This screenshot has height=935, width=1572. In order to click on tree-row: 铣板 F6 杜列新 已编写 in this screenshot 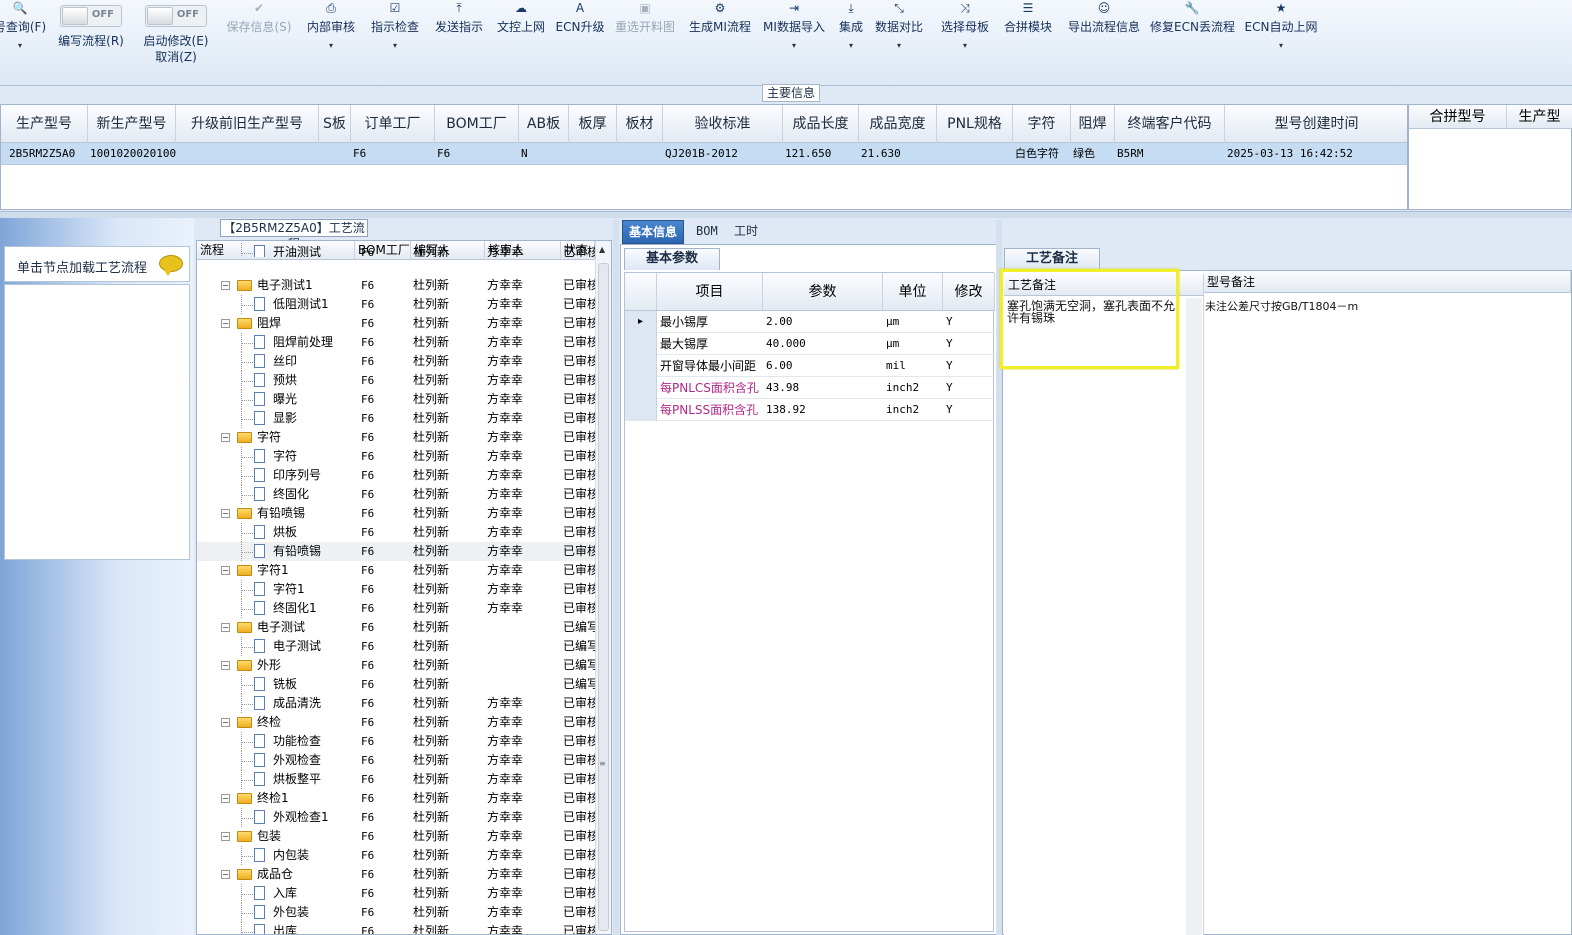, I will do `click(396, 684)`.